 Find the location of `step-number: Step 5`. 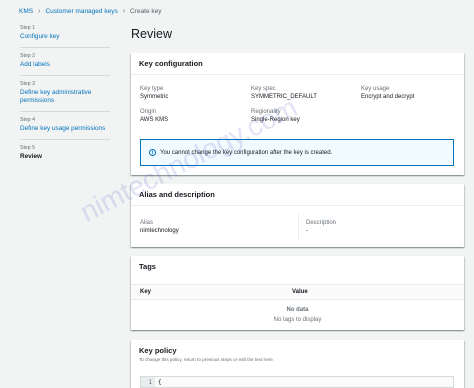

step-number: Step 5 is located at coordinates (27, 148).